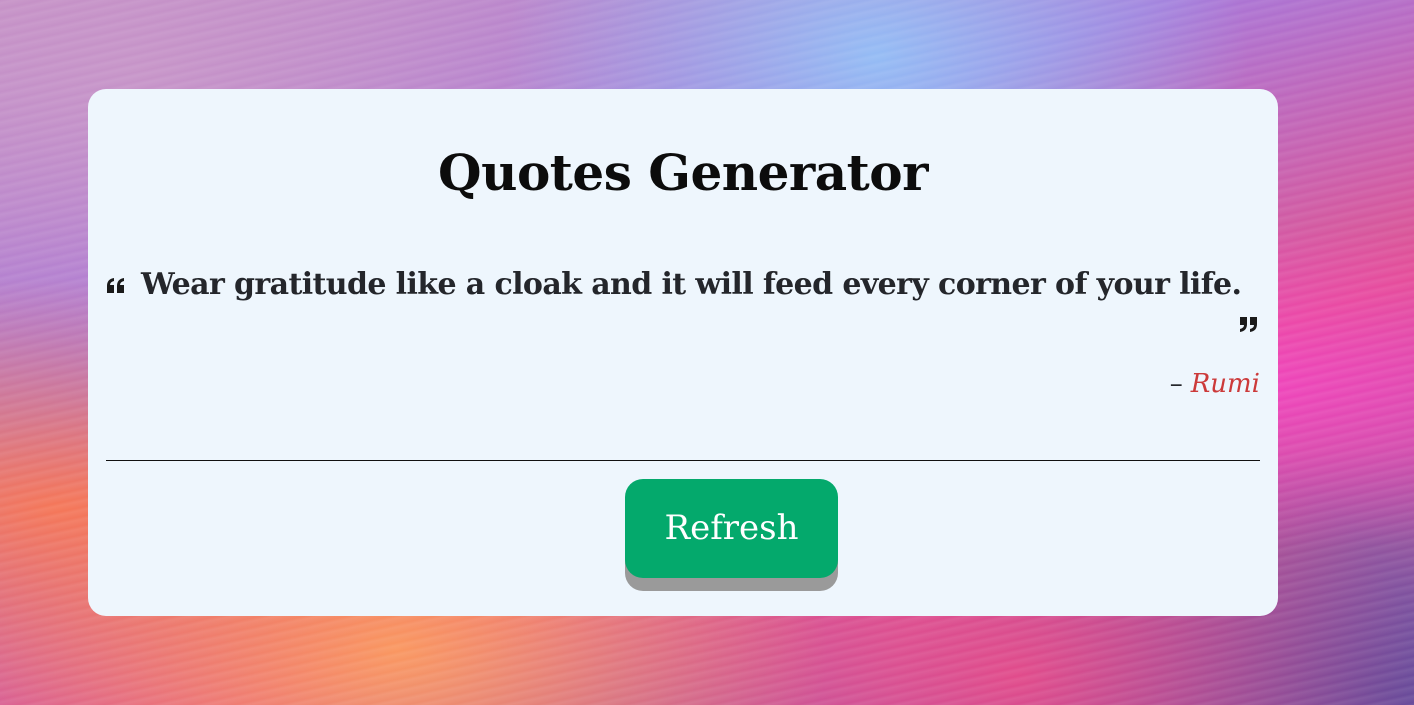  What do you see at coordinates (1225, 384) in the screenshot?
I see `author-name: Rumi` at bounding box center [1225, 384].